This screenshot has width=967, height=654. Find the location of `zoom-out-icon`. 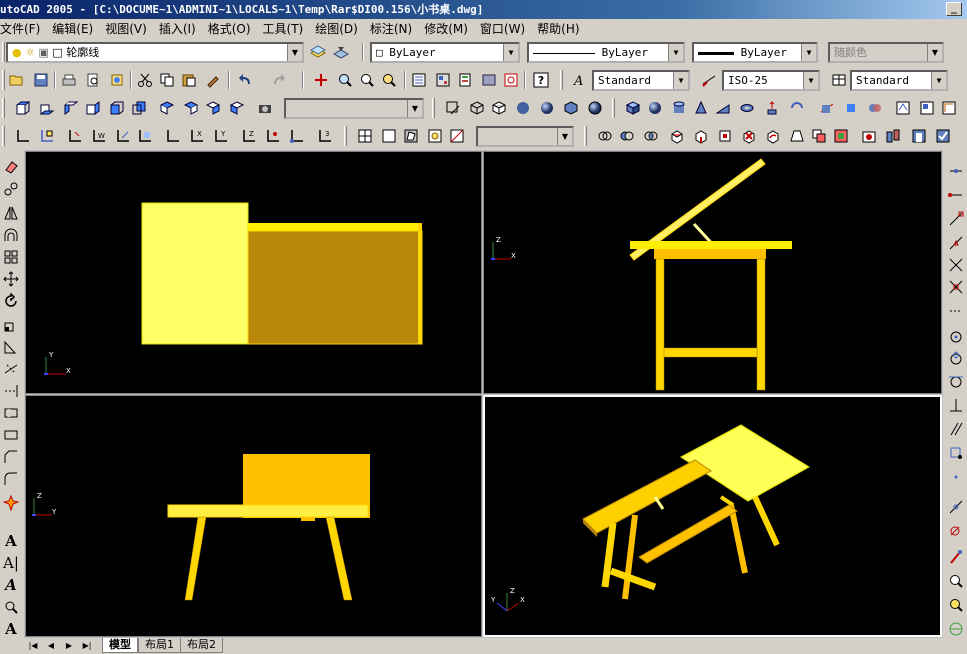

zoom-out-icon is located at coordinates (956, 605).